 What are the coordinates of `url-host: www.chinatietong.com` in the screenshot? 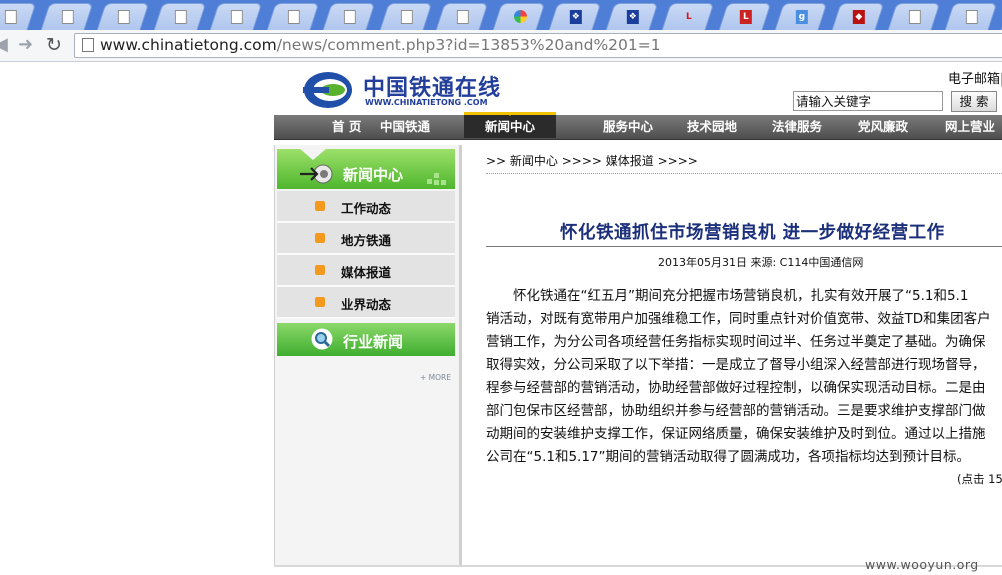 It's located at (188, 45).